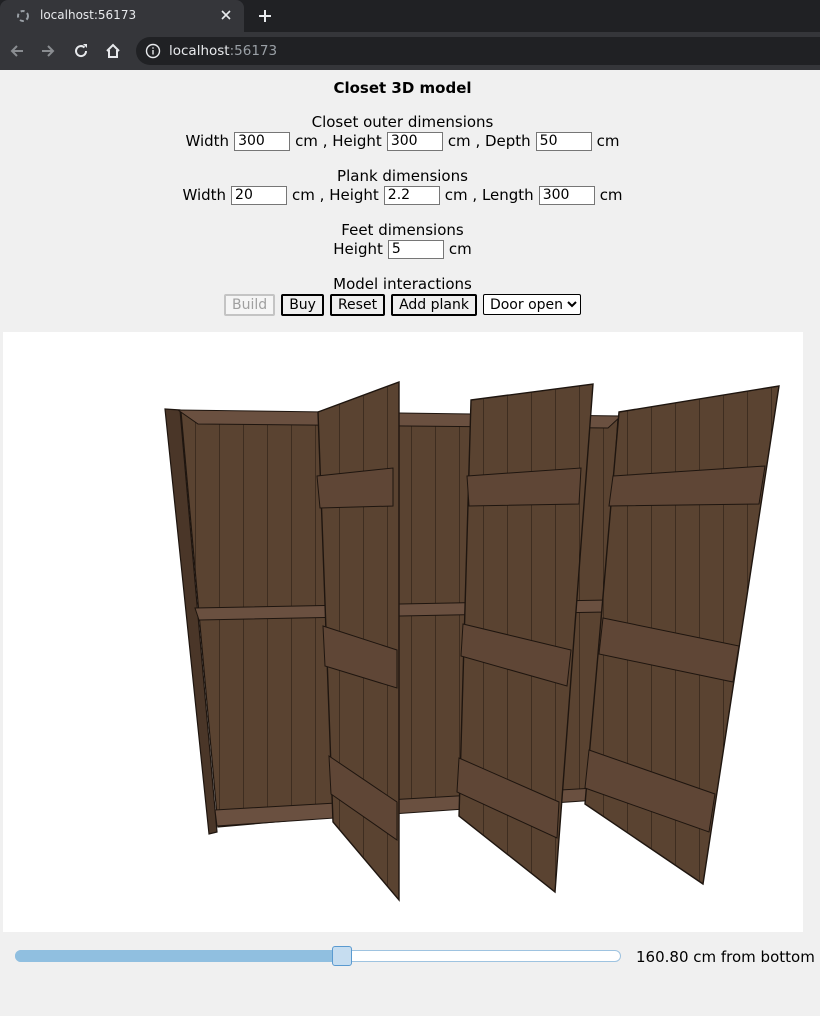  Describe the element at coordinates (113, 51) in the screenshot. I see `home-icon` at that location.